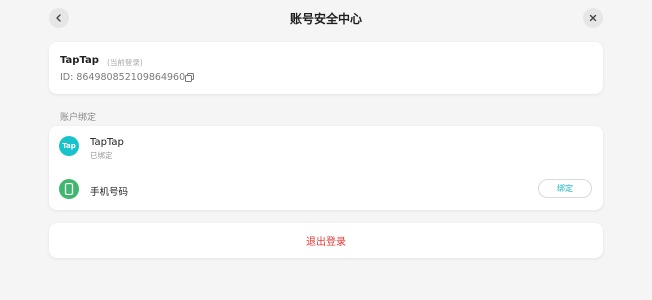  Describe the element at coordinates (101, 155) in the screenshot. I see `binding-item-taptap-status: 已绑定` at that location.